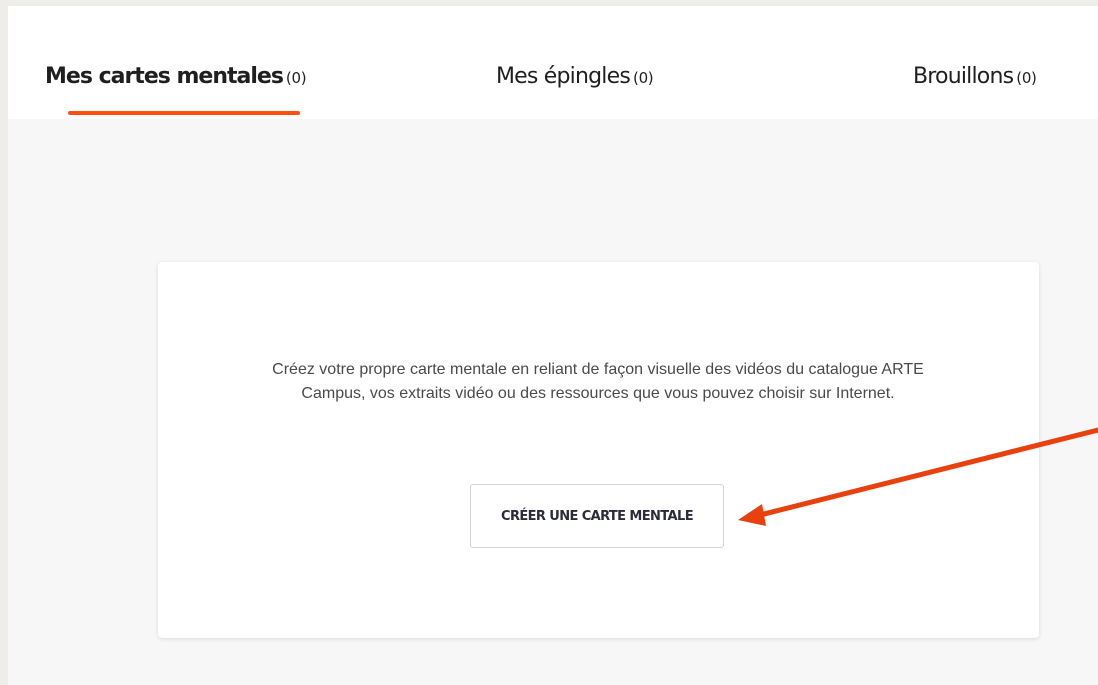  I want to click on tab-label: Mes cartes mentales, so click(164, 76).